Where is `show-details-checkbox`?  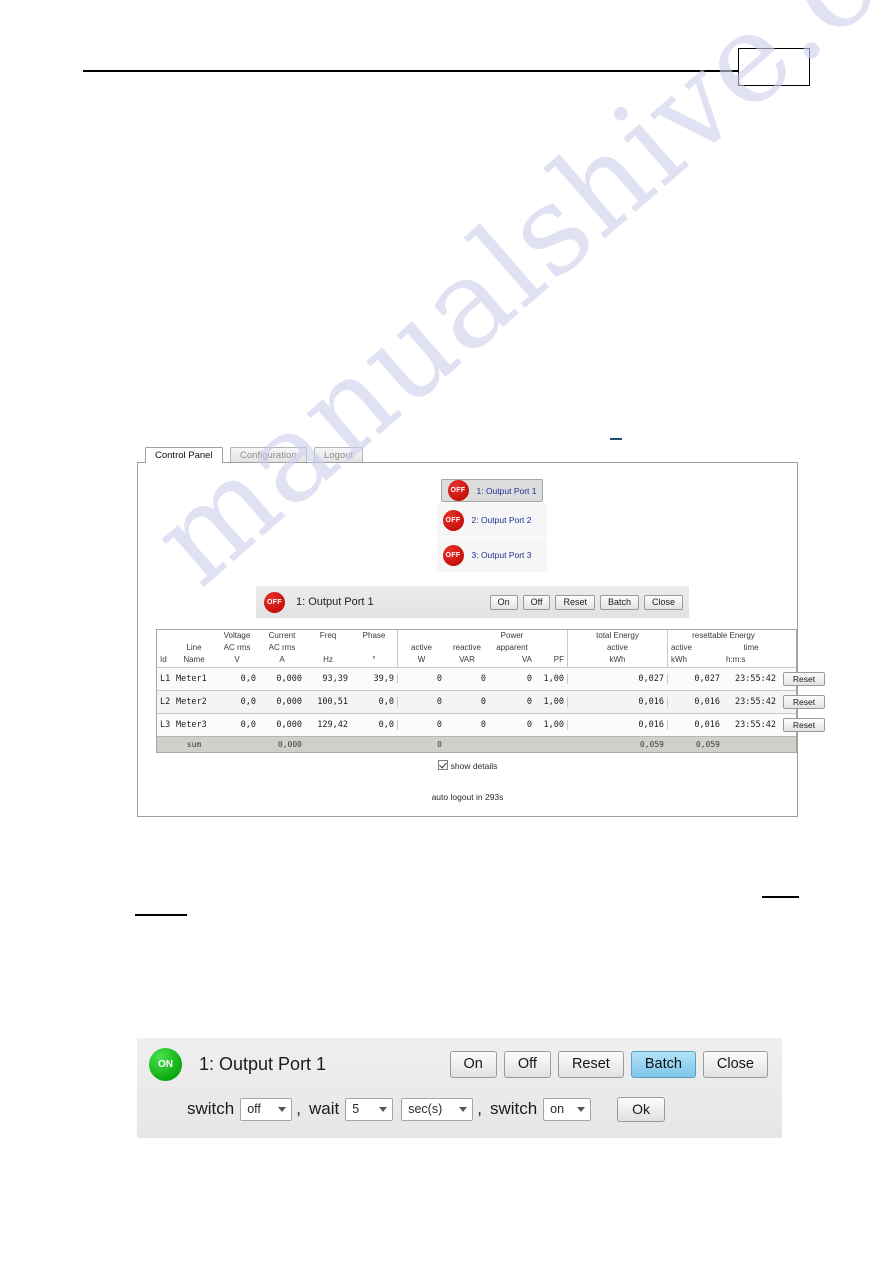
show-details-checkbox is located at coordinates (442, 765).